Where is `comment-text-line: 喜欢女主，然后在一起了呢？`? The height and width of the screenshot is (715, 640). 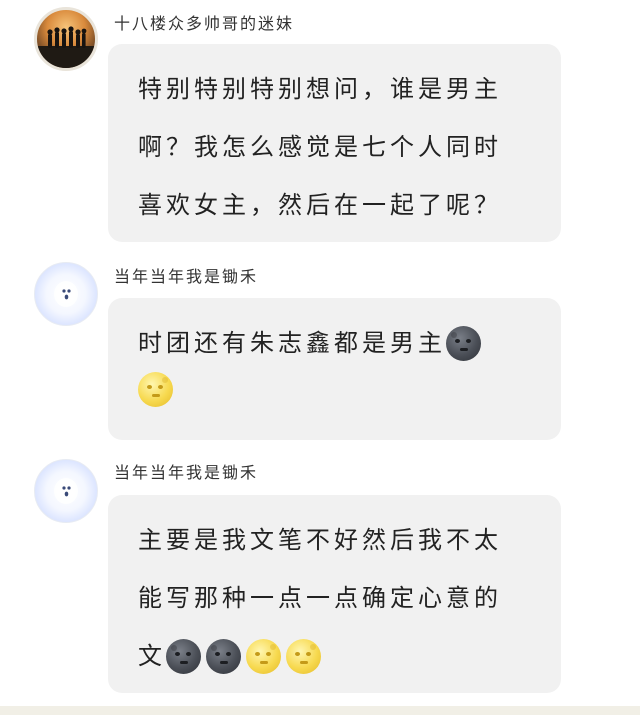
comment-text-line: 喜欢女主，然后在一起了呢？ is located at coordinates (320, 205).